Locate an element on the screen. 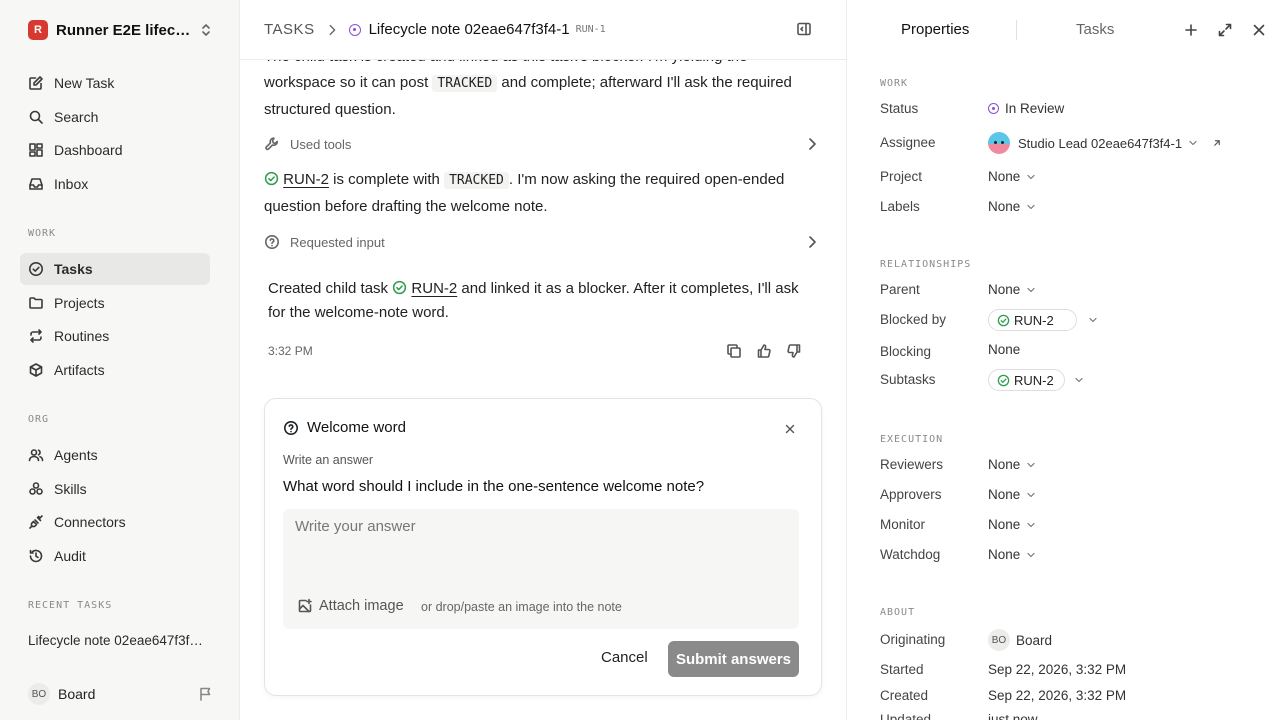 The image size is (1280, 720). nav-new-task: New Task is located at coordinates (115, 83).